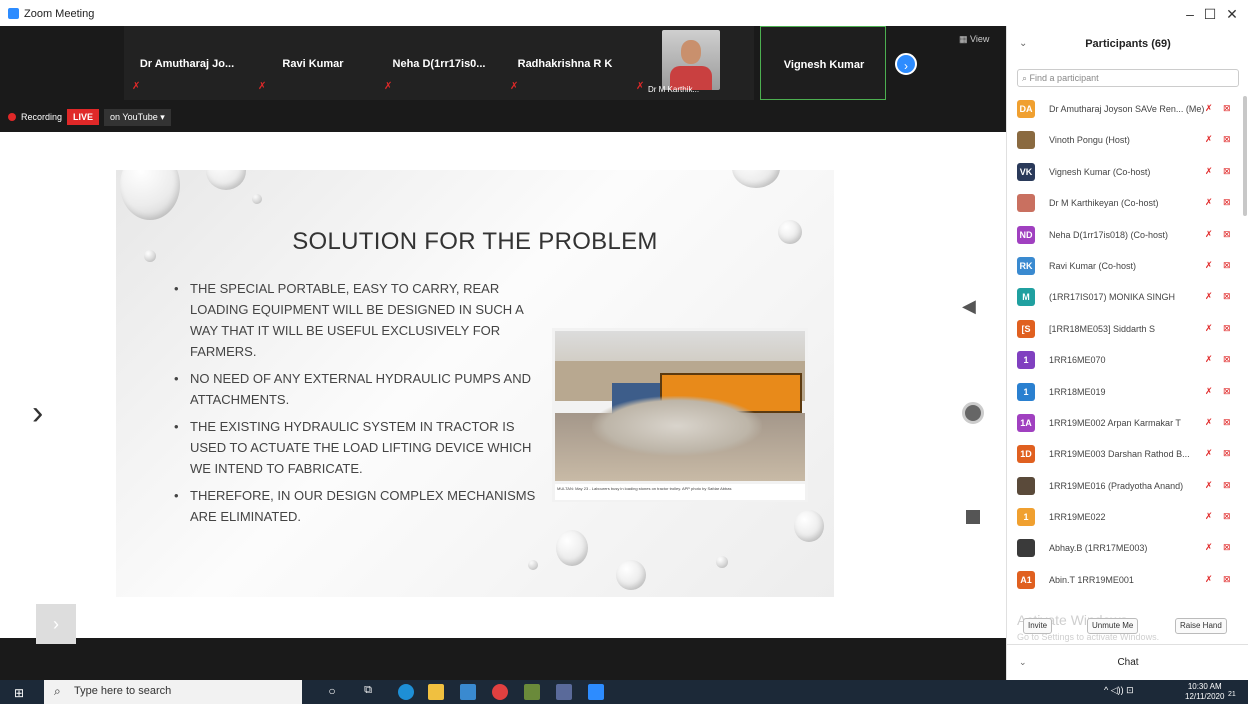 This screenshot has width=1248, height=704. Describe the element at coordinates (1127, 580) in the screenshot. I see `participant-row: A1 Abin.T 1RR19ME001 ✗ ⊠` at that location.